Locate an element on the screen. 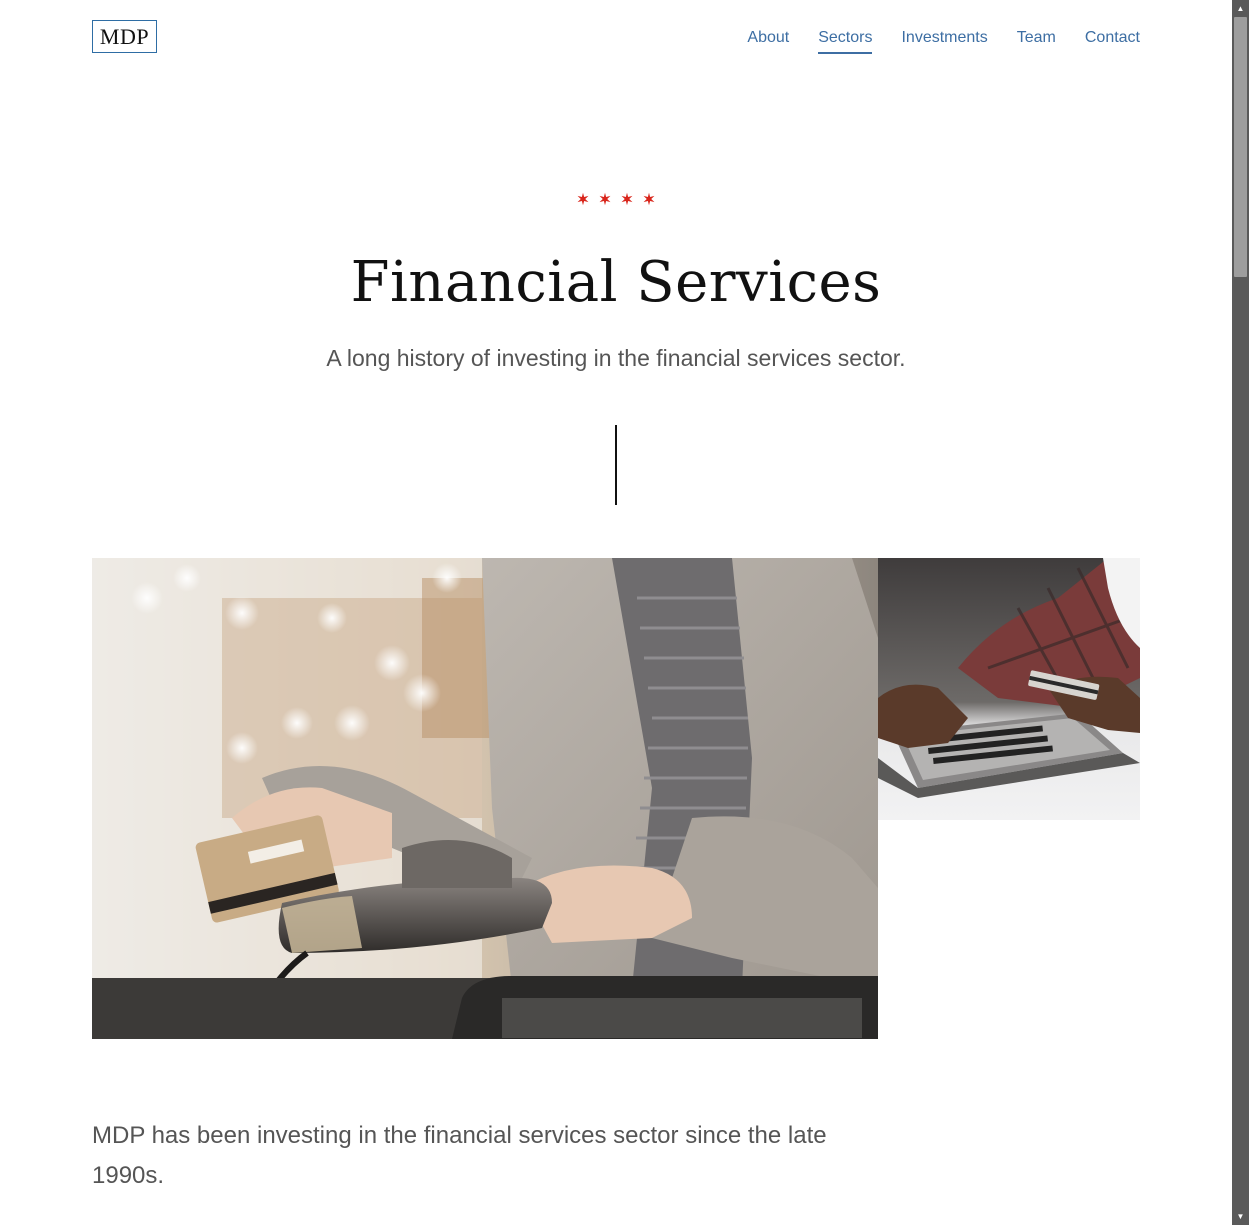 This screenshot has width=1249, height=1225. nav-sectors: Sectors is located at coordinates (845, 41).